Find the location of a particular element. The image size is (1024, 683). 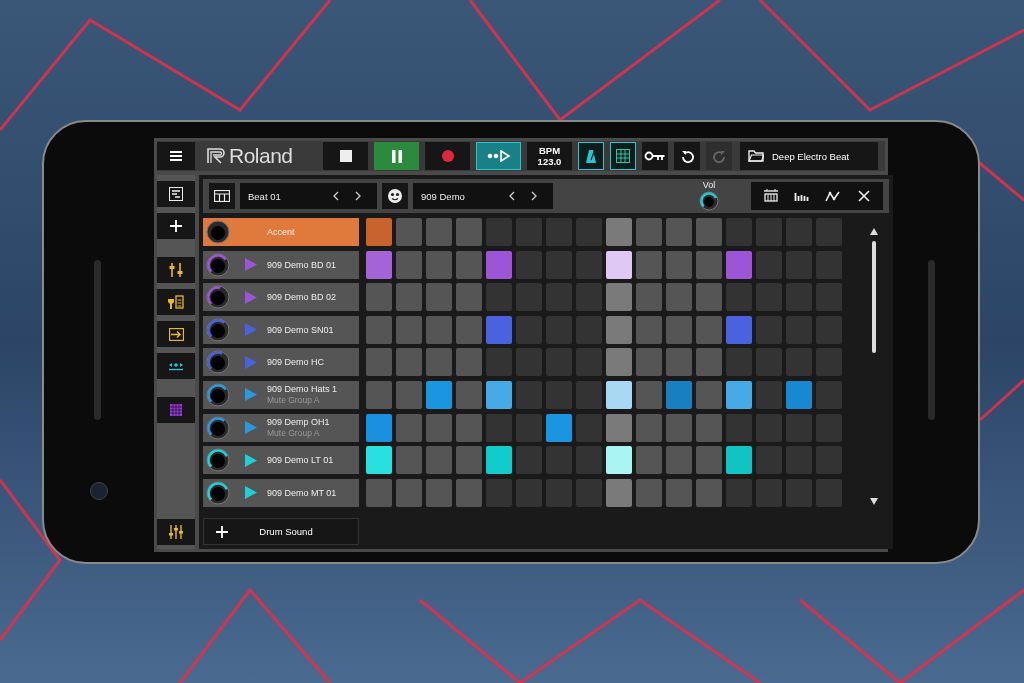

track-header: 909 Demo LT 01 is located at coordinates (281, 460).